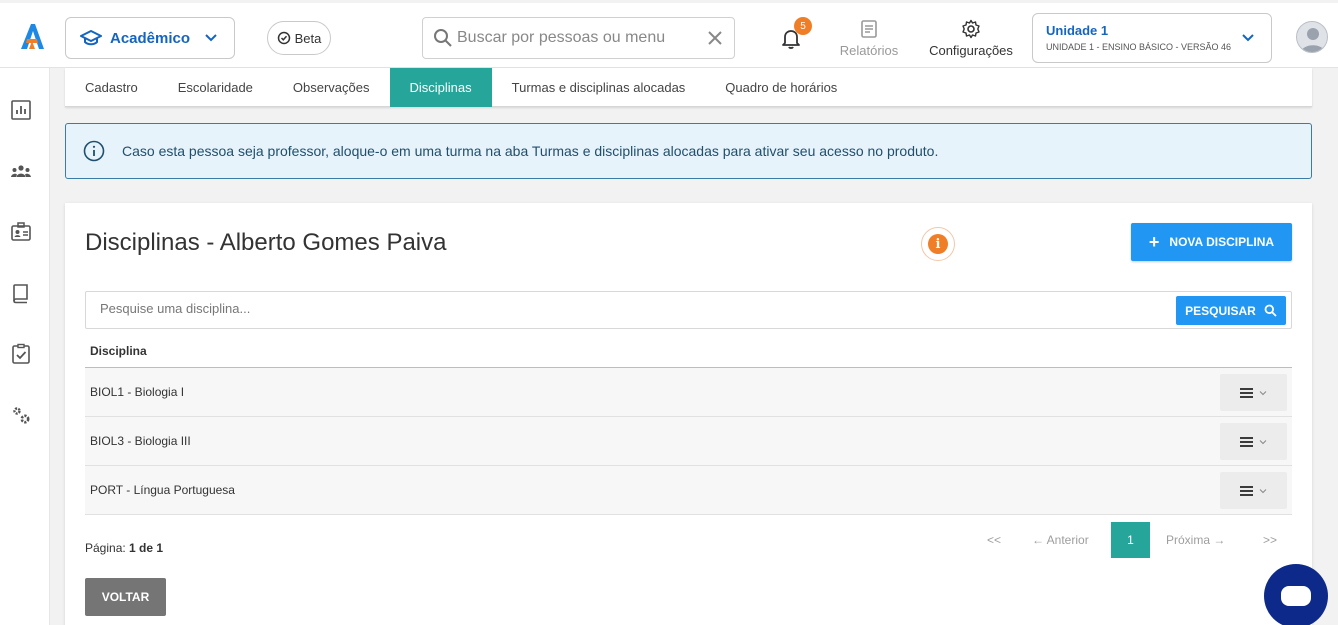 This screenshot has height=625, width=1338. I want to click on people-group-icon, so click(21, 171).